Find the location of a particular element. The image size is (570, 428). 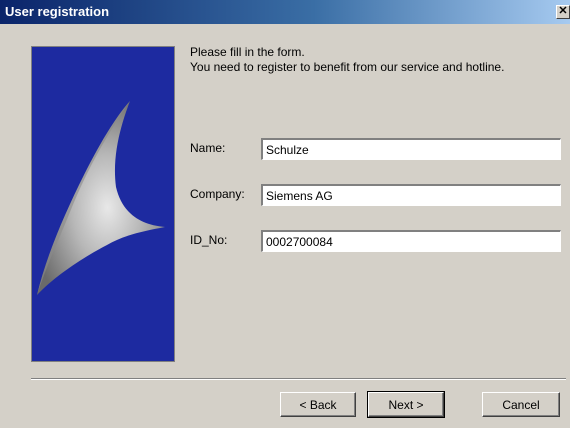

close-button: ✕ is located at coordinates (563, 12).